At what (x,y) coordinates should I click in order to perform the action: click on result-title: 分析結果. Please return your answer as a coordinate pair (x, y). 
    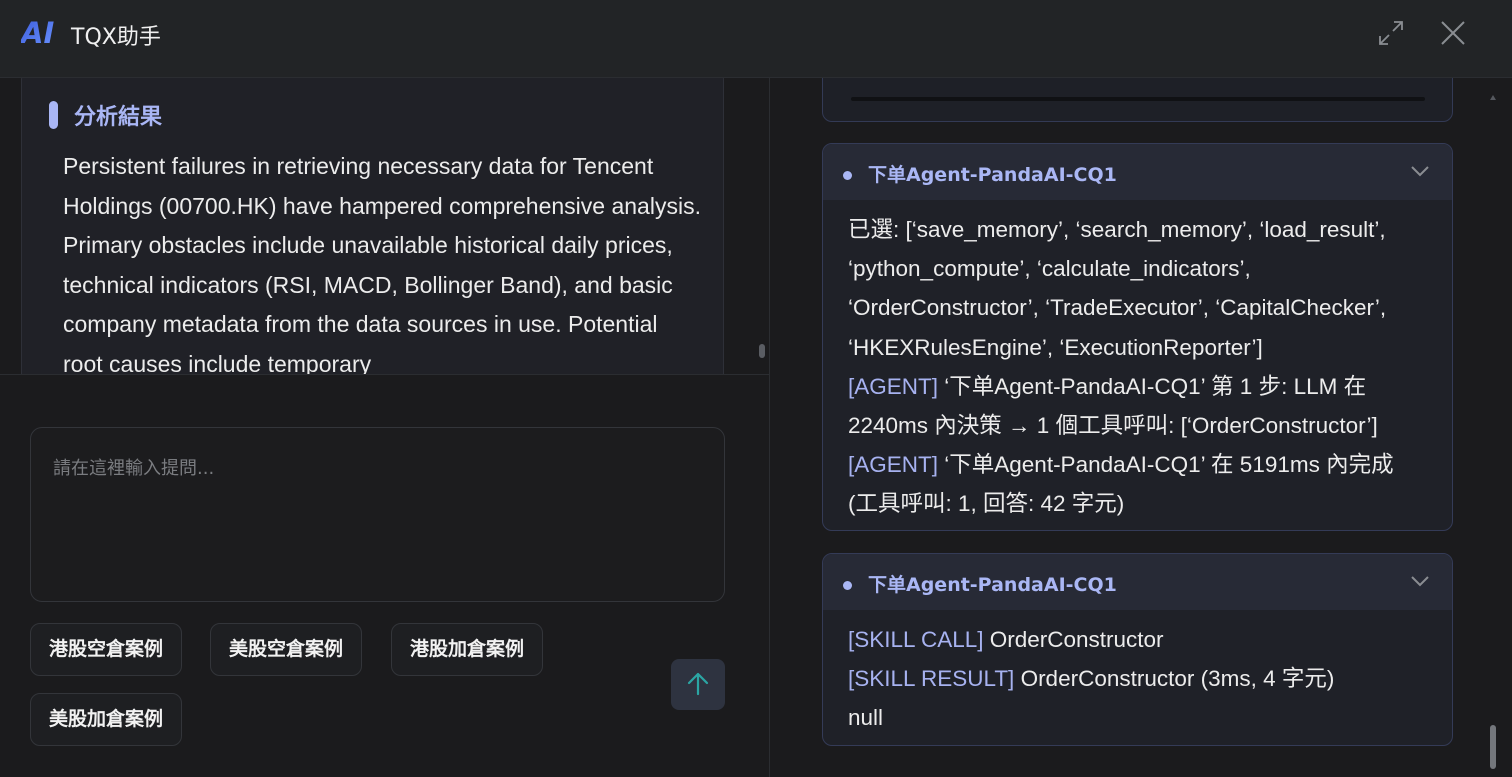
    Looking at the image, I should click on (118, 117).